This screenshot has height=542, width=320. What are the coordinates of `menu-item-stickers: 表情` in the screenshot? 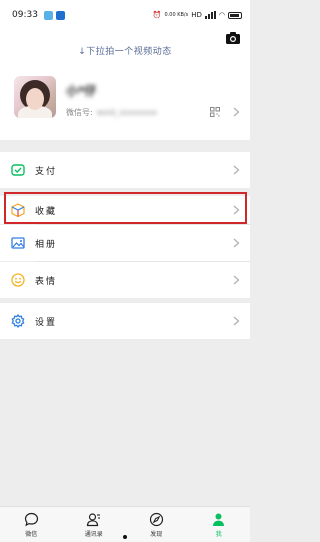 It's located at (125, 280).